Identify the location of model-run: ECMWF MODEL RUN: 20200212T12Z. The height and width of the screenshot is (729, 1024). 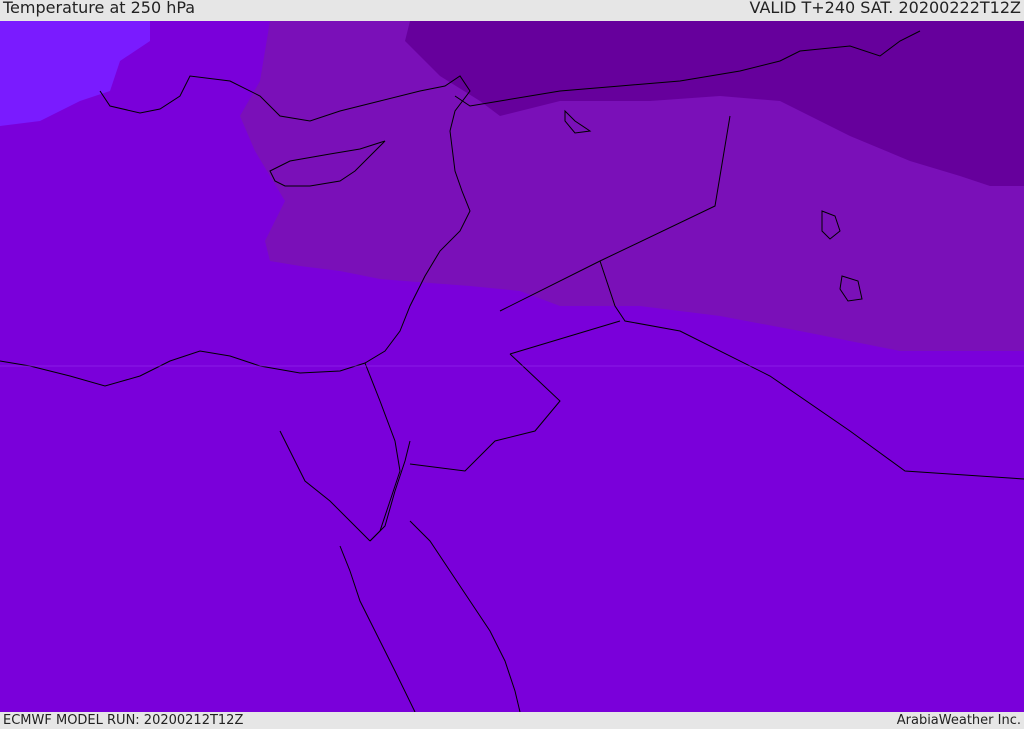
(123, 720).